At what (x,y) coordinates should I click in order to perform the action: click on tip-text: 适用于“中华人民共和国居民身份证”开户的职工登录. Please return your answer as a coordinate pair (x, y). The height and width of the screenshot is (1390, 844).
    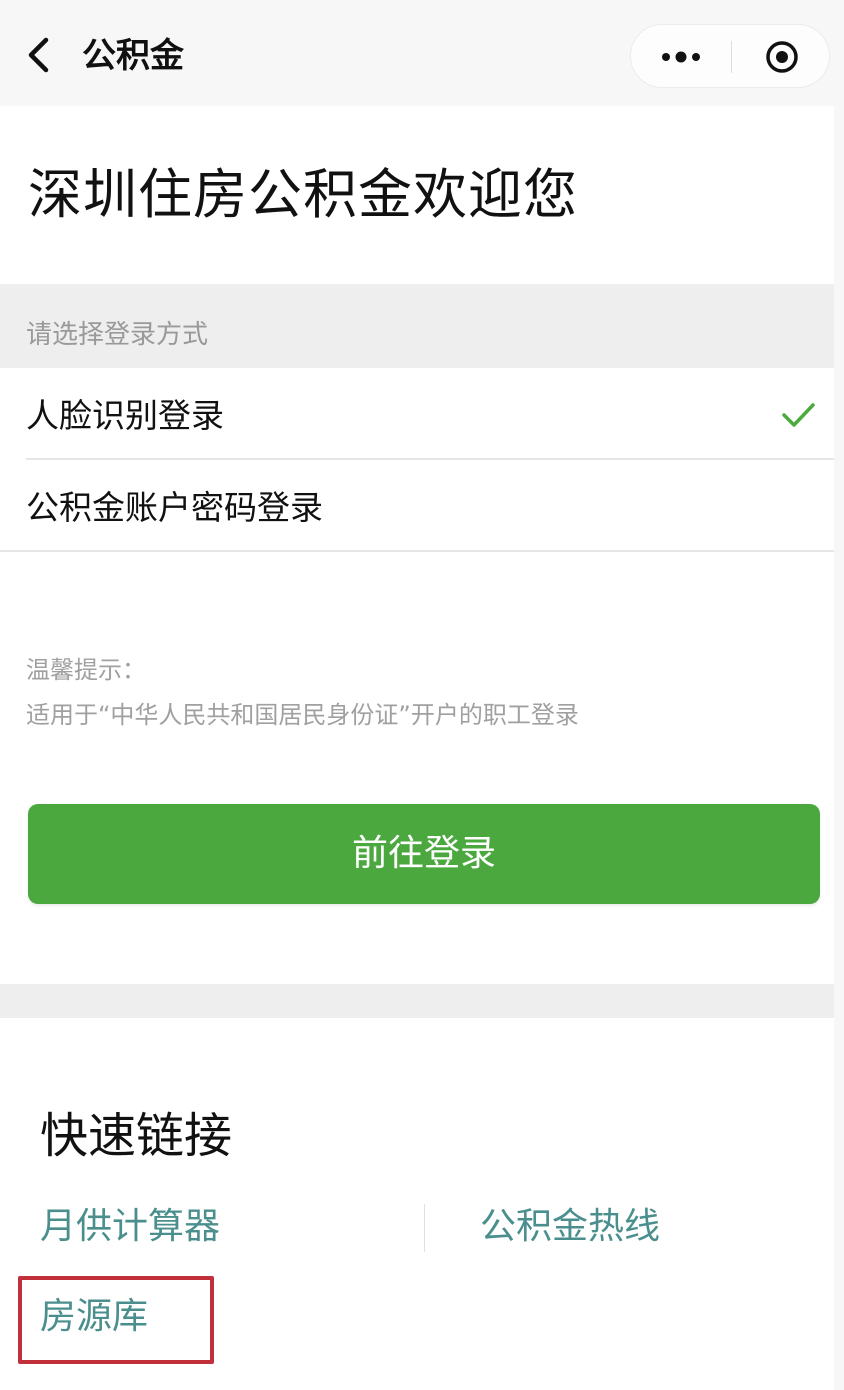
    Looking at the image, I should click on (302, 715).